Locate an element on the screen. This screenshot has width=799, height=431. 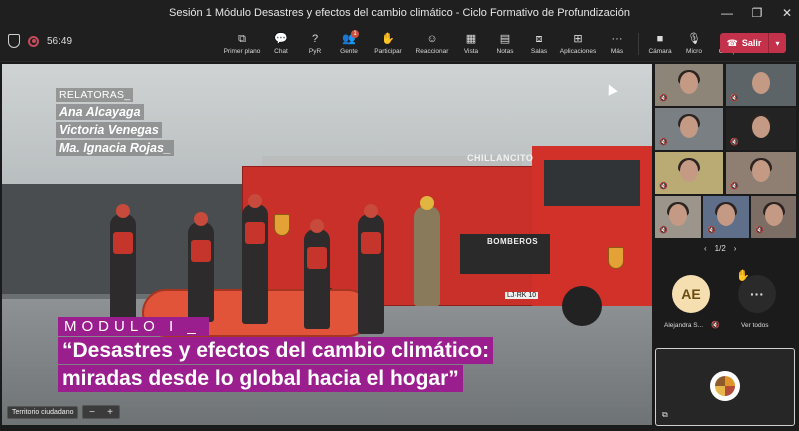
zoom-out-button: − is located at coordinates (92, 412).